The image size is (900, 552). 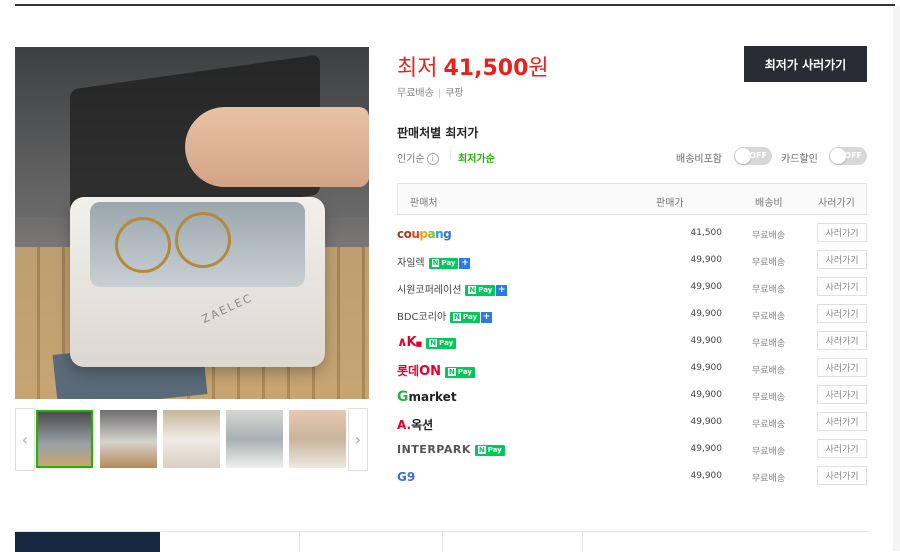 What do you see at coordinates (836, 203) in the screenshot?
I see `header-buy: 사러가기` at bounding box center [836, 203].